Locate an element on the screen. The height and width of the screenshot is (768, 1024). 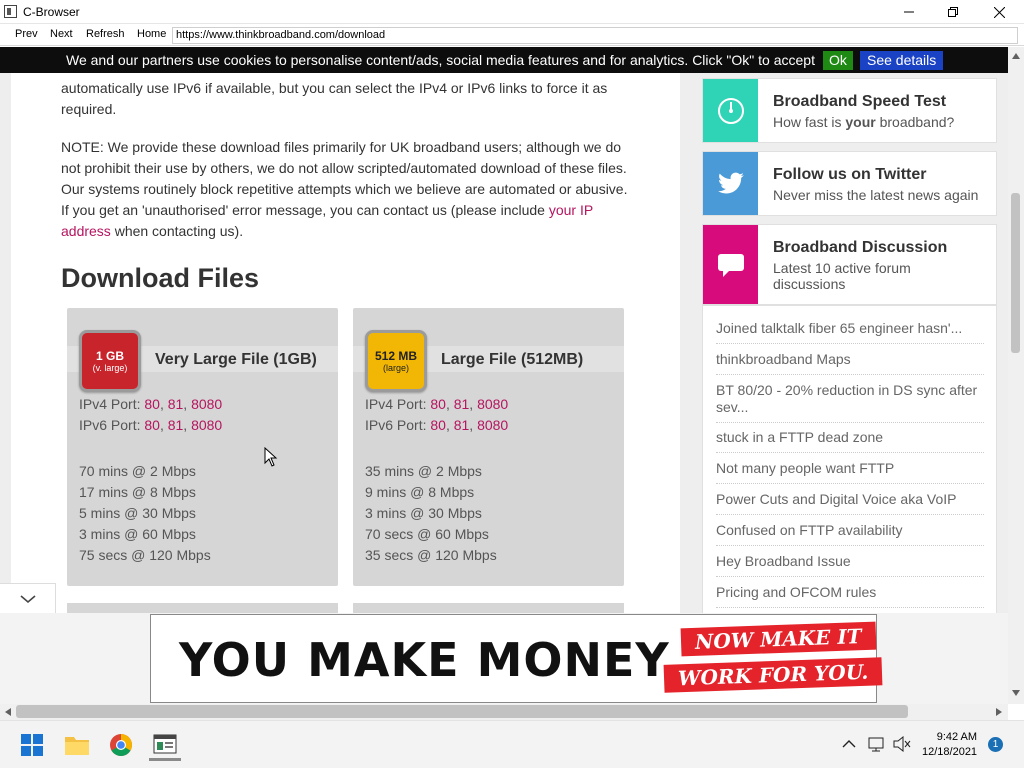
subtitle-text: How fast is is located at coordinates (809, 122).